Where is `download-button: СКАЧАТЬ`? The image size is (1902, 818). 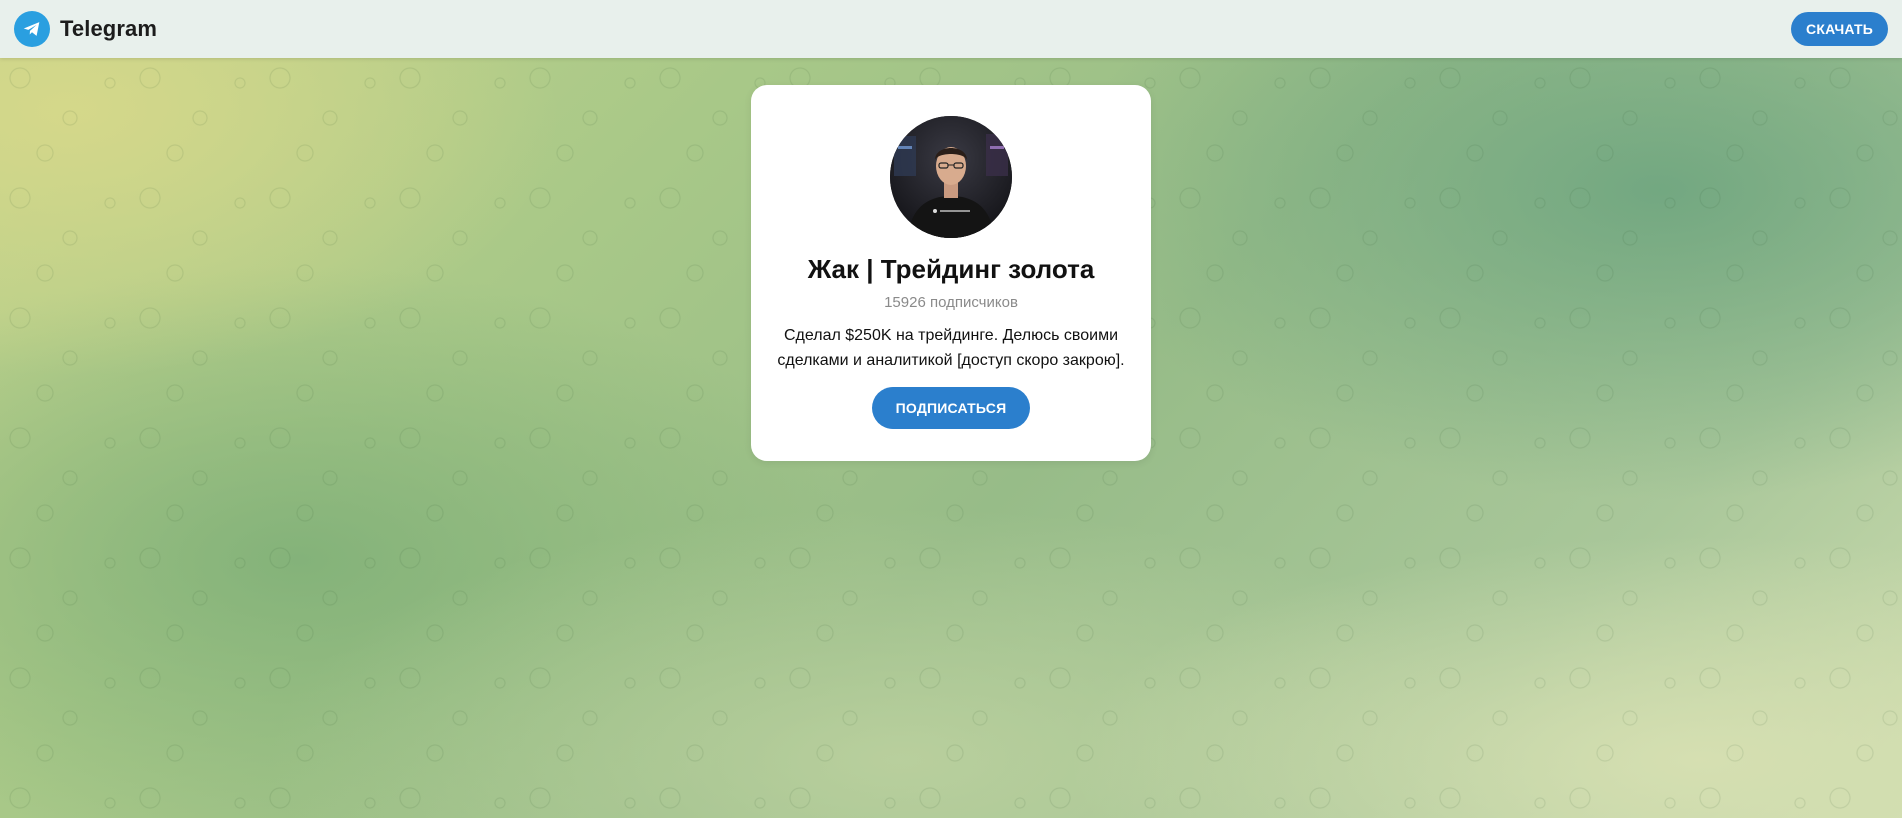 download-button: СКАЧАТЬ is located at coordinates (1839, 29).